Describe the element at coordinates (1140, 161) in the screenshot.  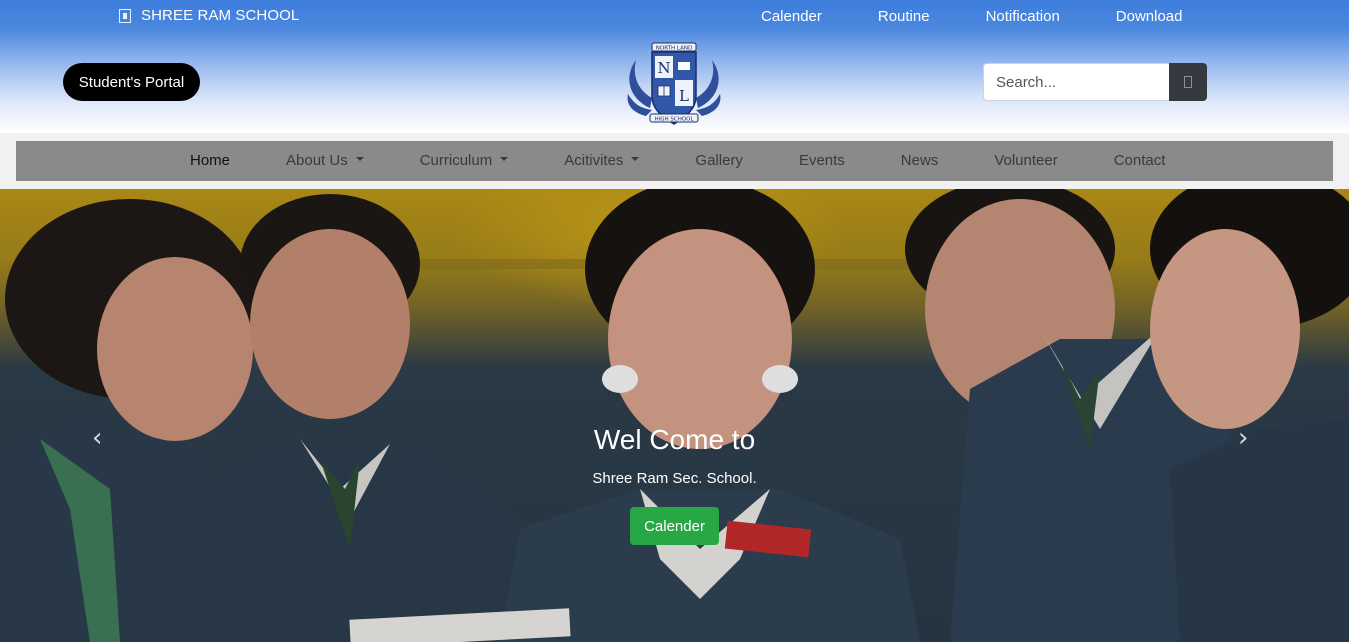
I see `nav-item-contact: Contact` at that location.